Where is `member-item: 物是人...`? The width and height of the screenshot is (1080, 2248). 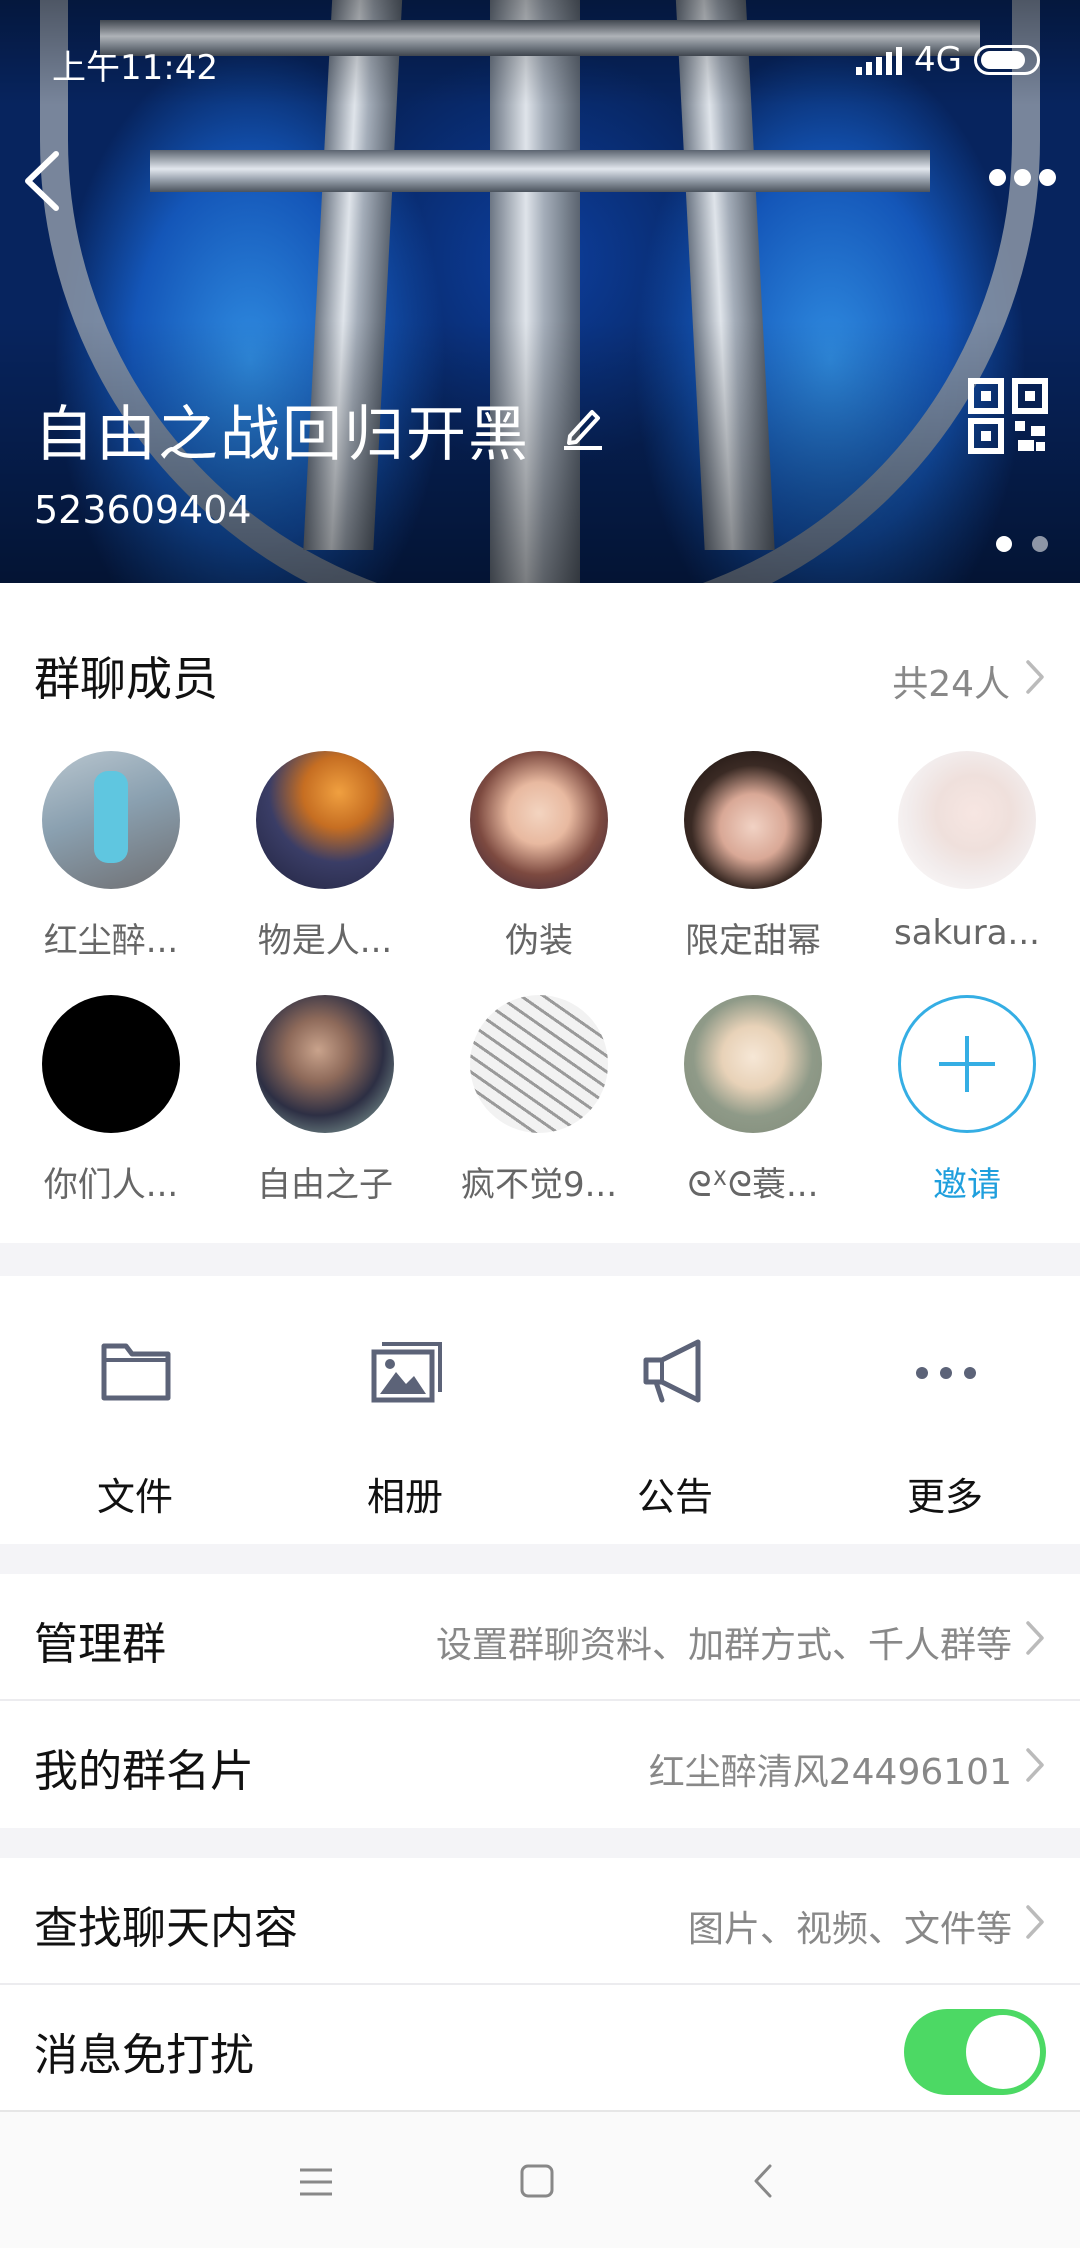 member-item: 物是人... is located at coordinates (325, 856).